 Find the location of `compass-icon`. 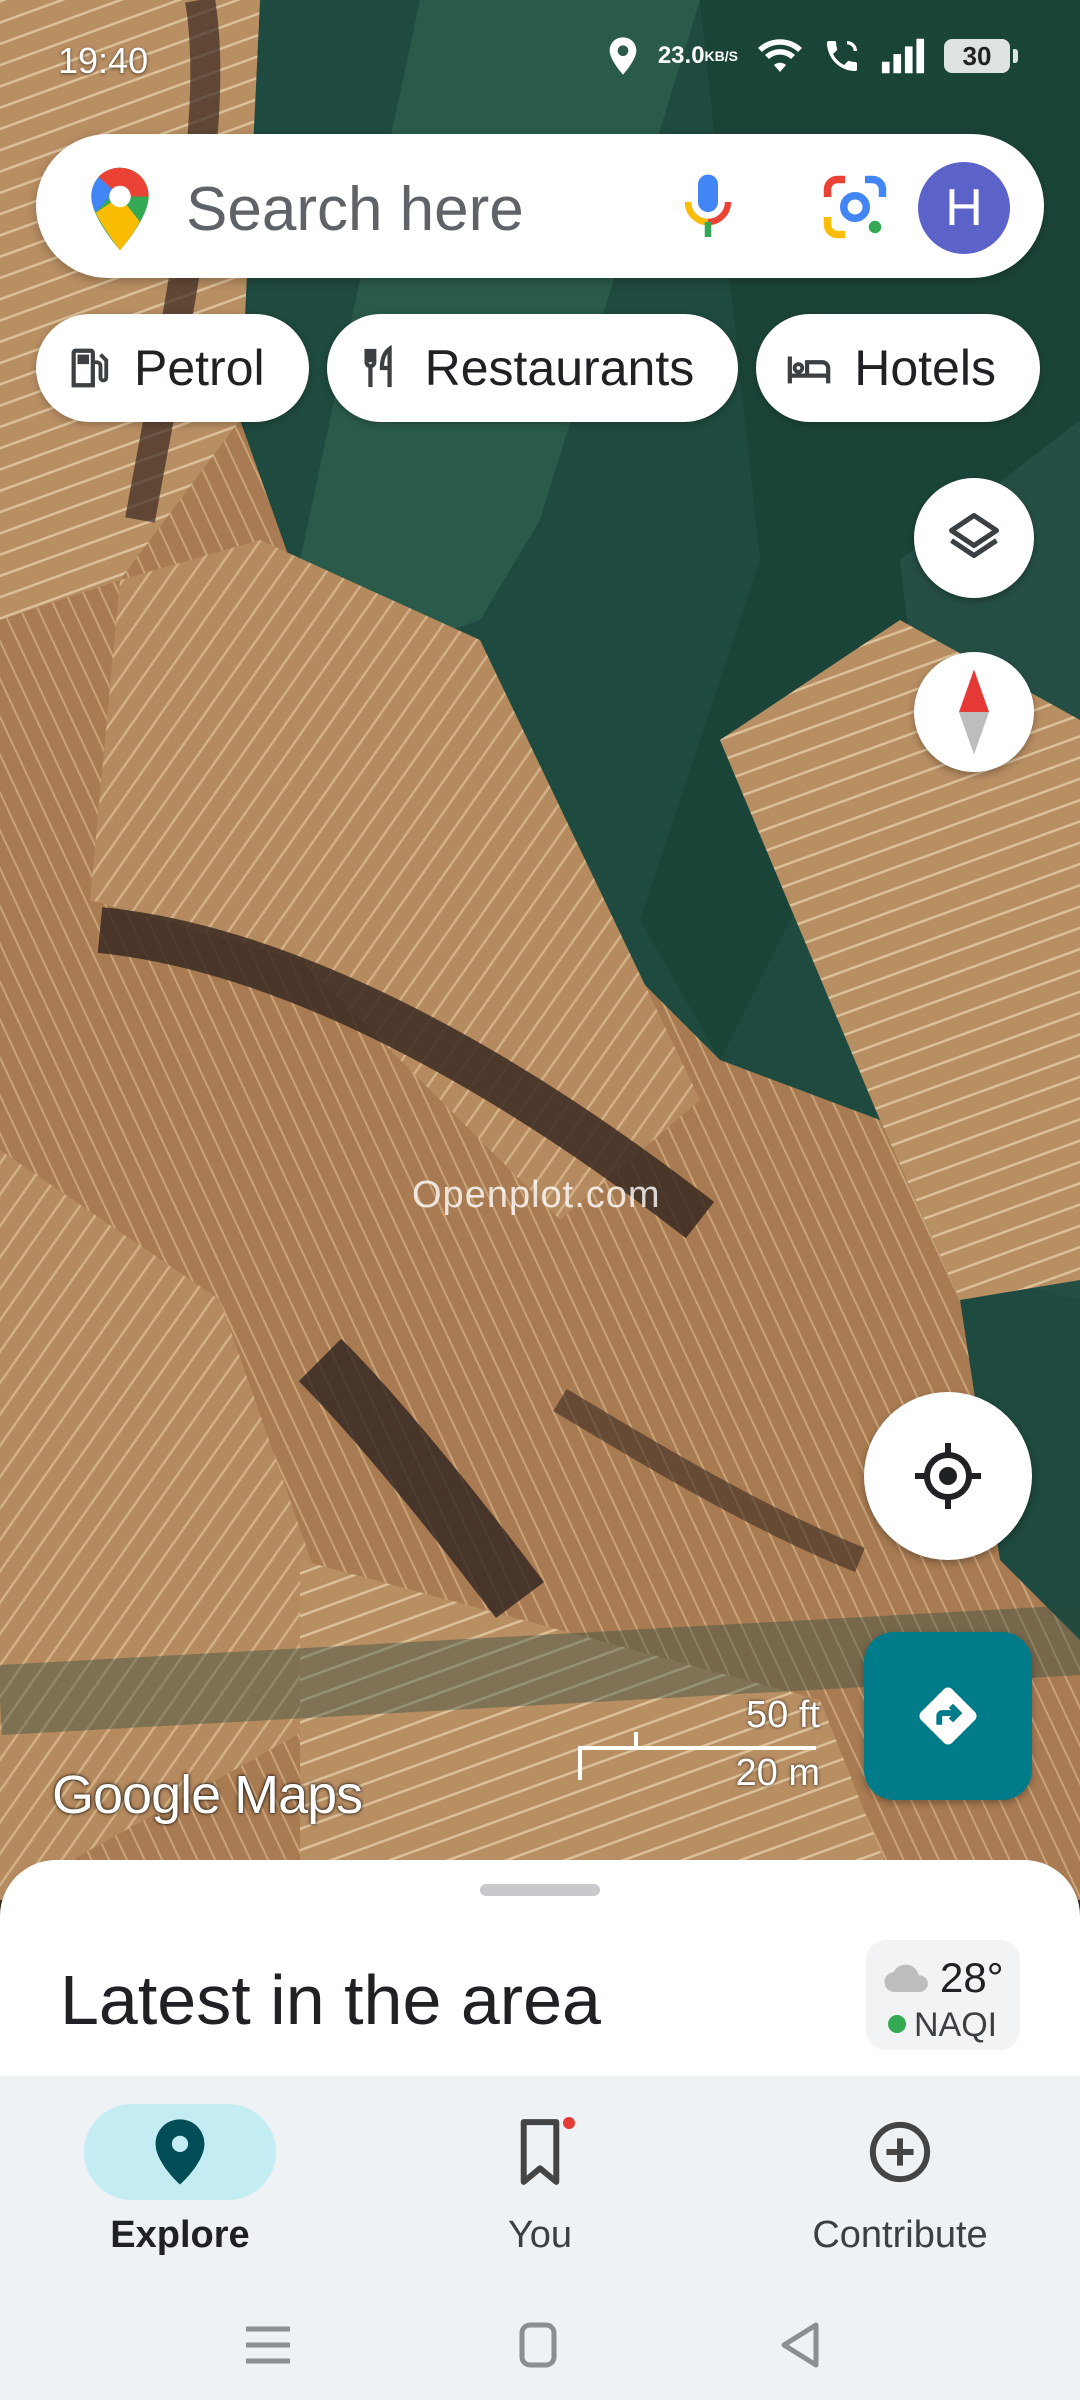

compass-icon is located at coordinates (974, 712).